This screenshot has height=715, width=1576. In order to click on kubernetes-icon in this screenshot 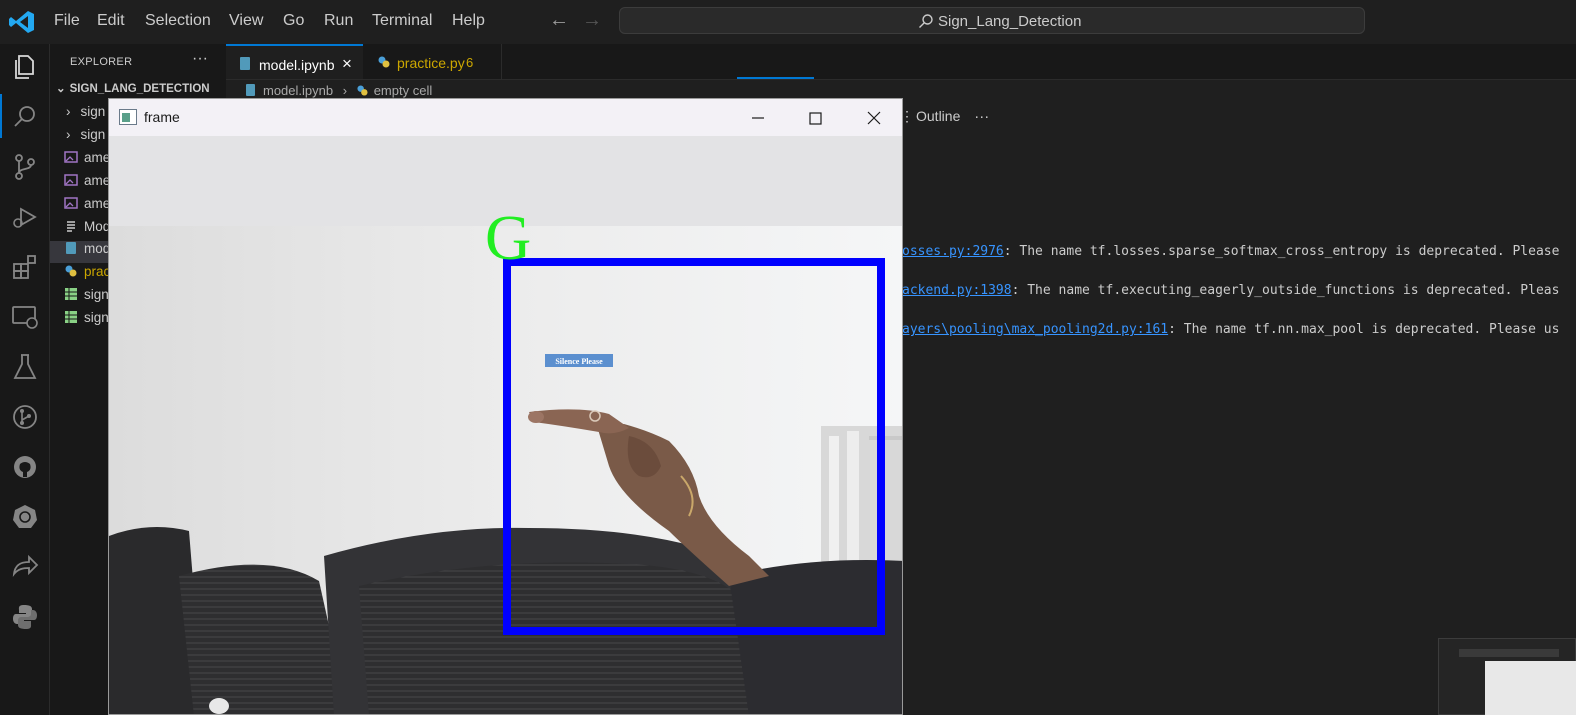, I will do `click(25, 517)`.